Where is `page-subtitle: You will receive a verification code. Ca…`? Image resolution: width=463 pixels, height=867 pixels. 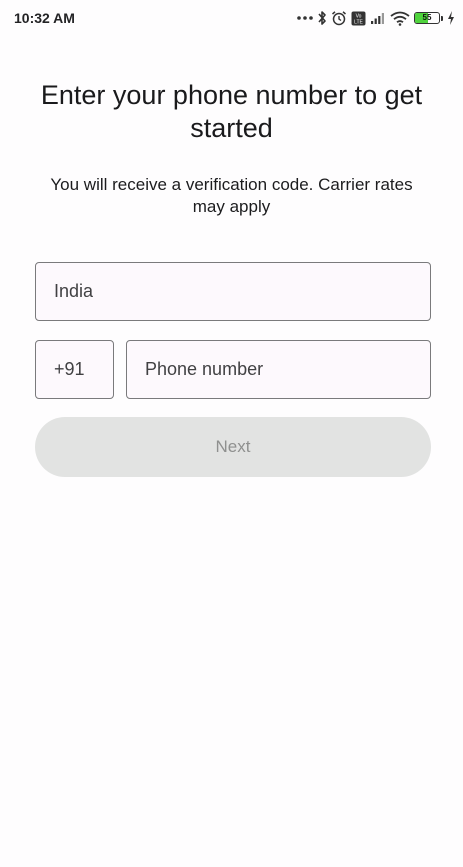
page-subtitle: You will receive a verification code. Ca… is located at coordinates (231, 195).